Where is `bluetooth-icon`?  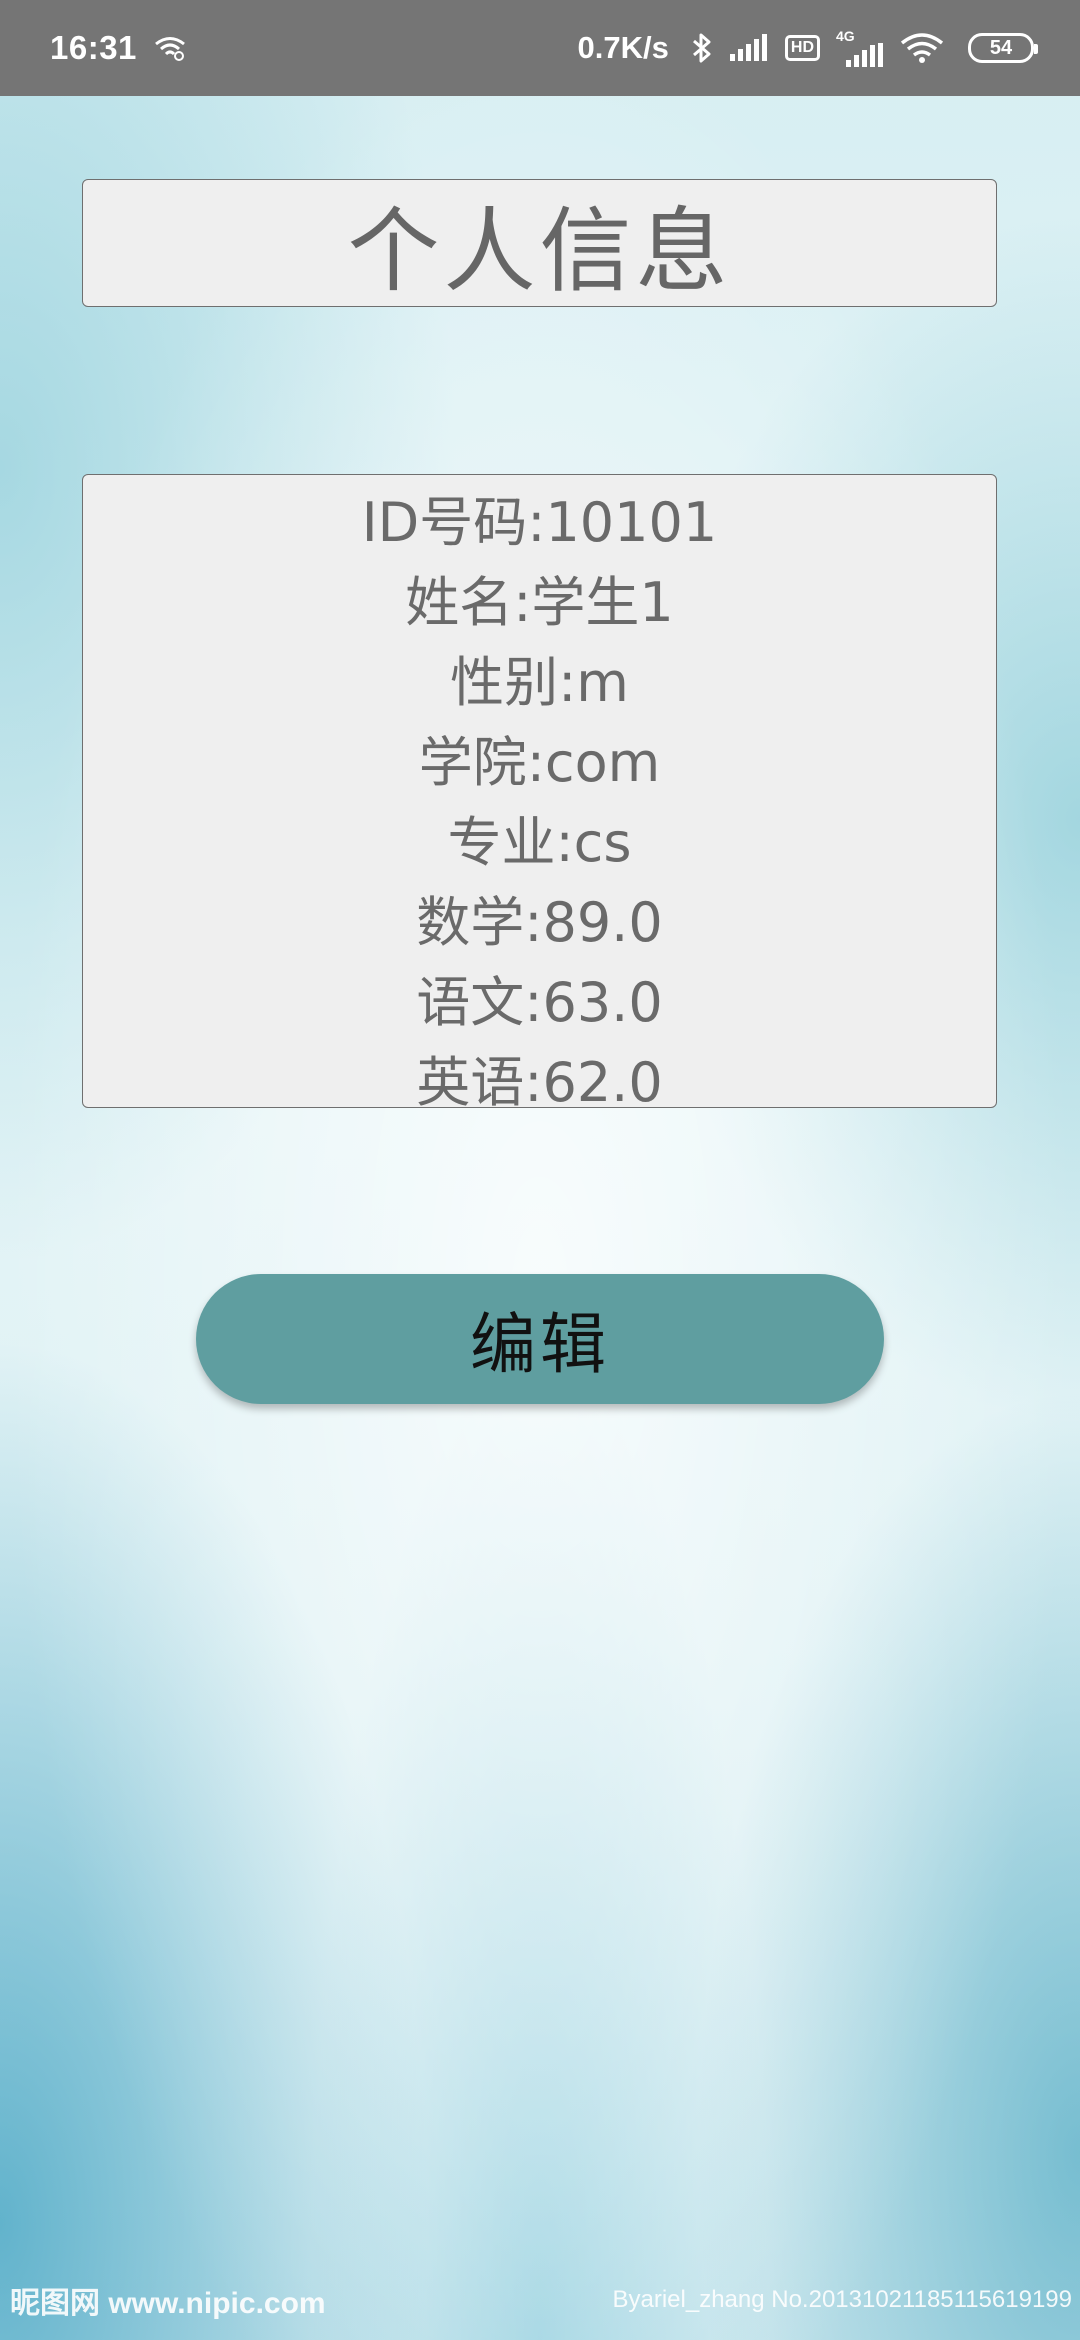
bluetooth-icon is located at coordinates (702, 48).